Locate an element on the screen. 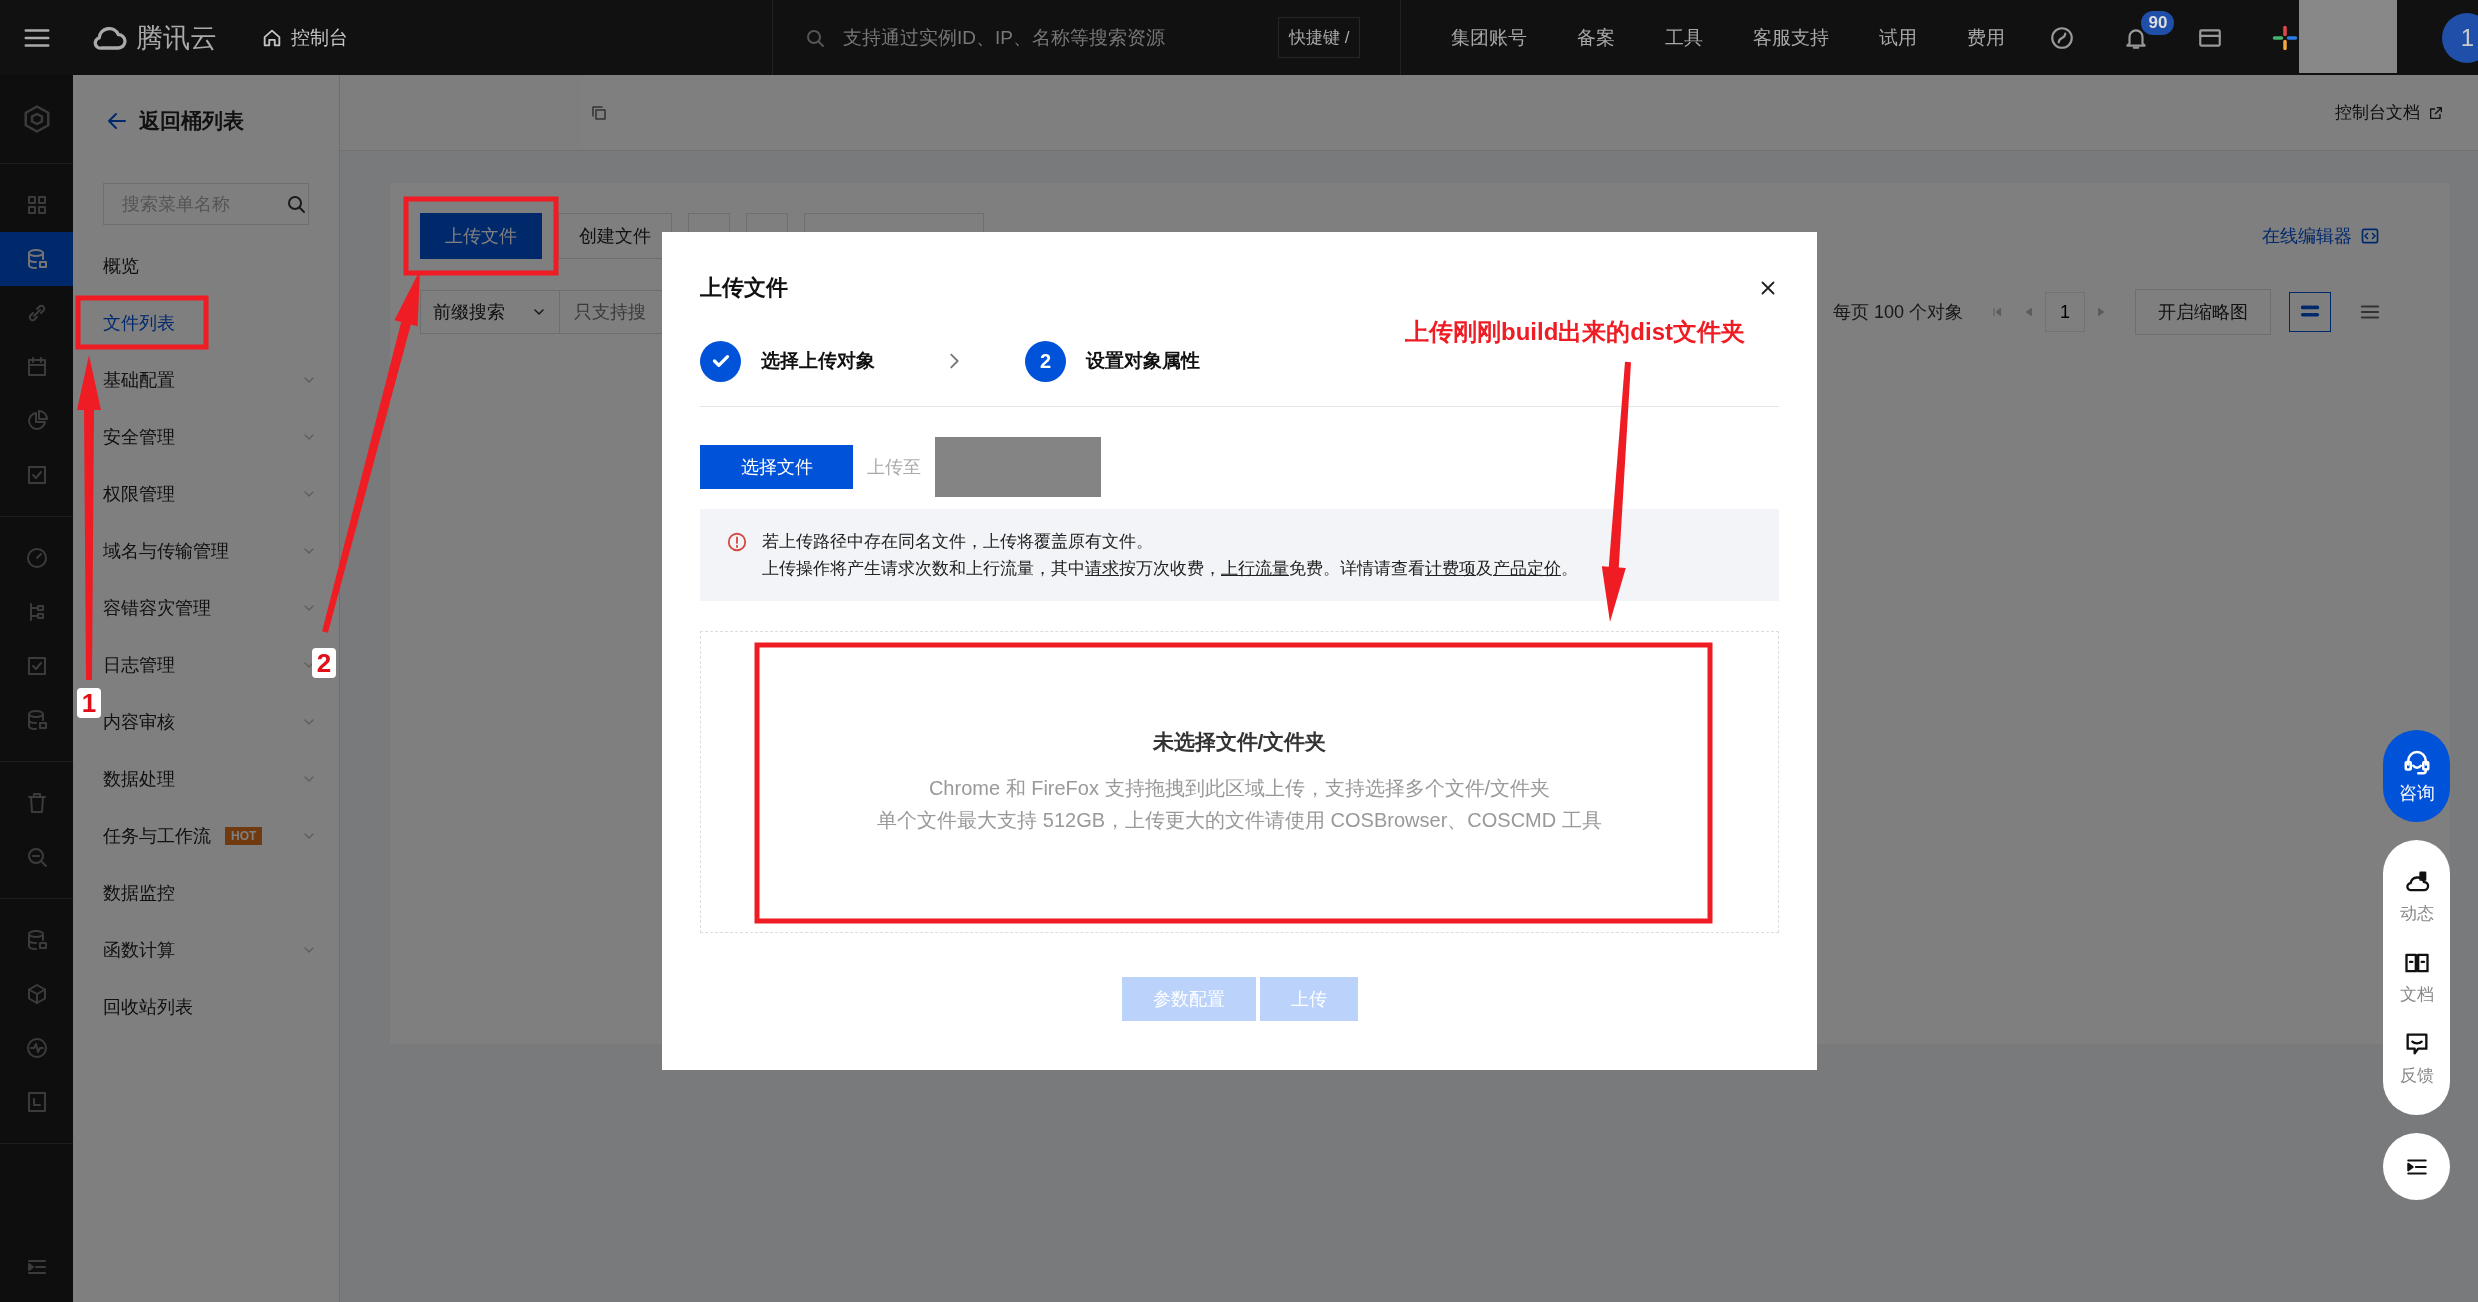  notice-text: 上传操作将产生请求次数和上行流量，其中请求按万次收费，上行流量免费。详情请查看计费项及产品定价。 is located at coordinates (1170, 569).